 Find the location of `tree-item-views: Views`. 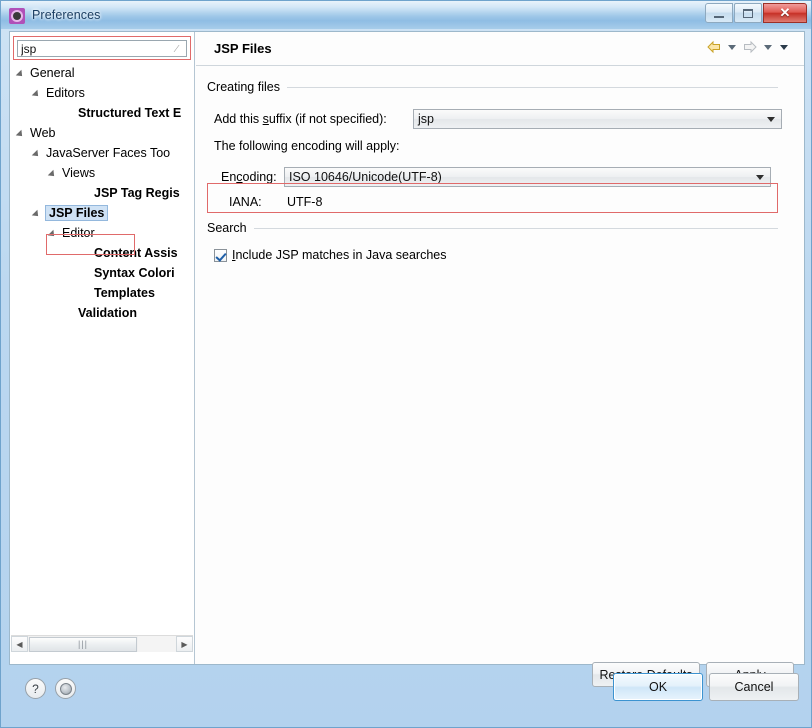

tree-item-views: Views is located at coordinates (102, 173).